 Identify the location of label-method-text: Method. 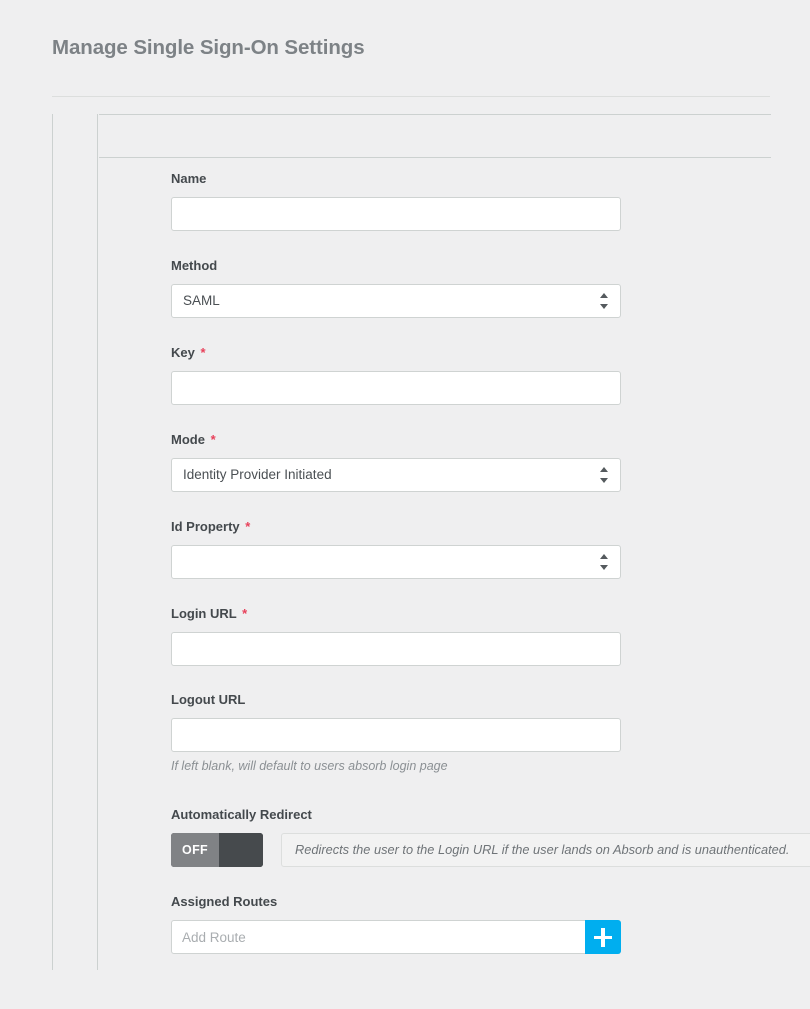
(194, 265).